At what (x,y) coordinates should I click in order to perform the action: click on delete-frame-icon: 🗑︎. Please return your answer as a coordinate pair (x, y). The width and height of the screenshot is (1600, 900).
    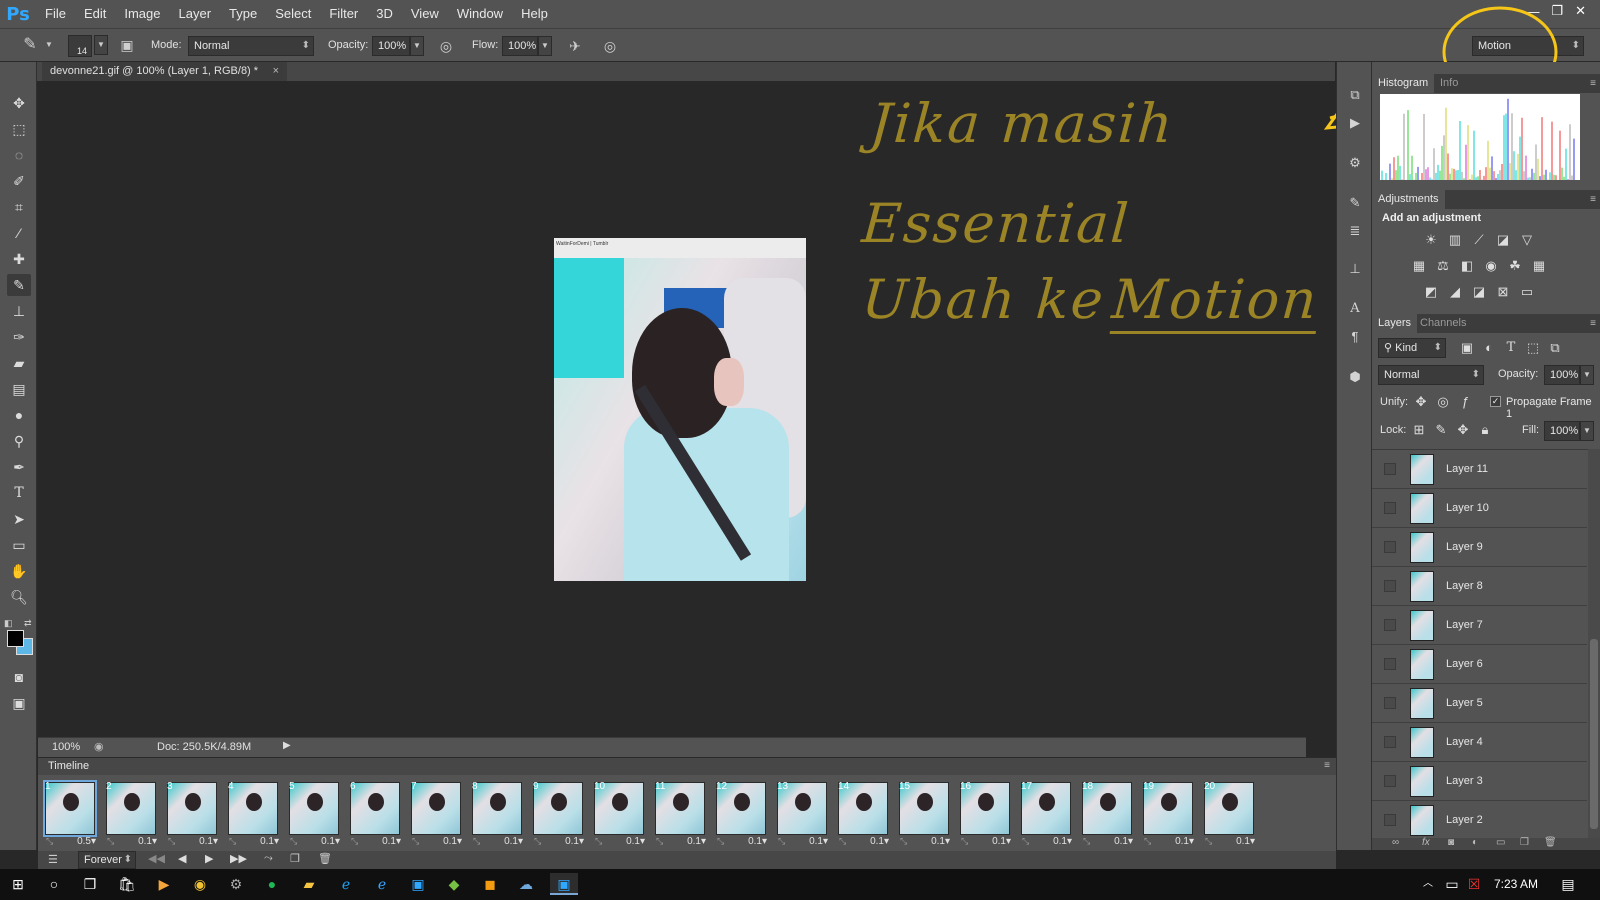
    Looking at the image, I should click on (325, 858).